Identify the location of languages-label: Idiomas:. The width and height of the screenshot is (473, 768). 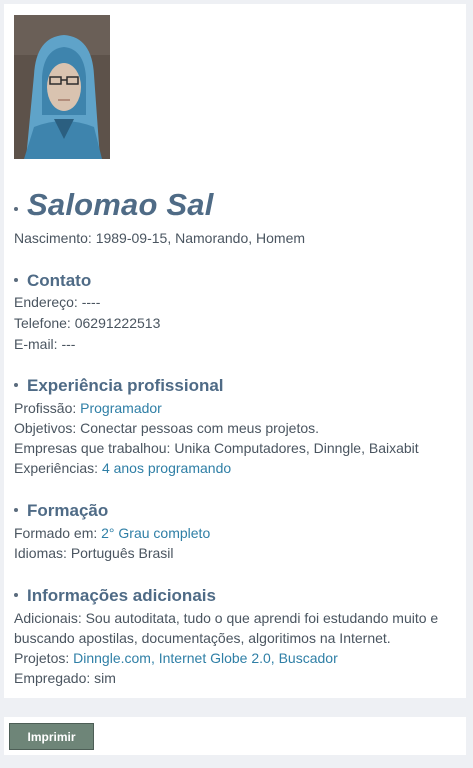
(40, 553).